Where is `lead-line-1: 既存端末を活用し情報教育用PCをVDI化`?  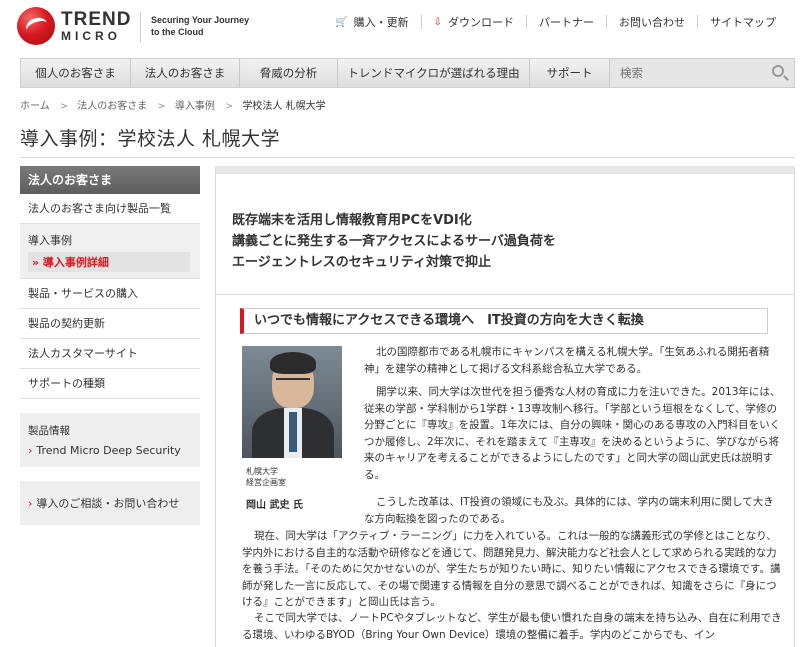 lead-line-1: 既存端末を活用し情報教育用PCをVDI化 is located at coordinates (352, 220).